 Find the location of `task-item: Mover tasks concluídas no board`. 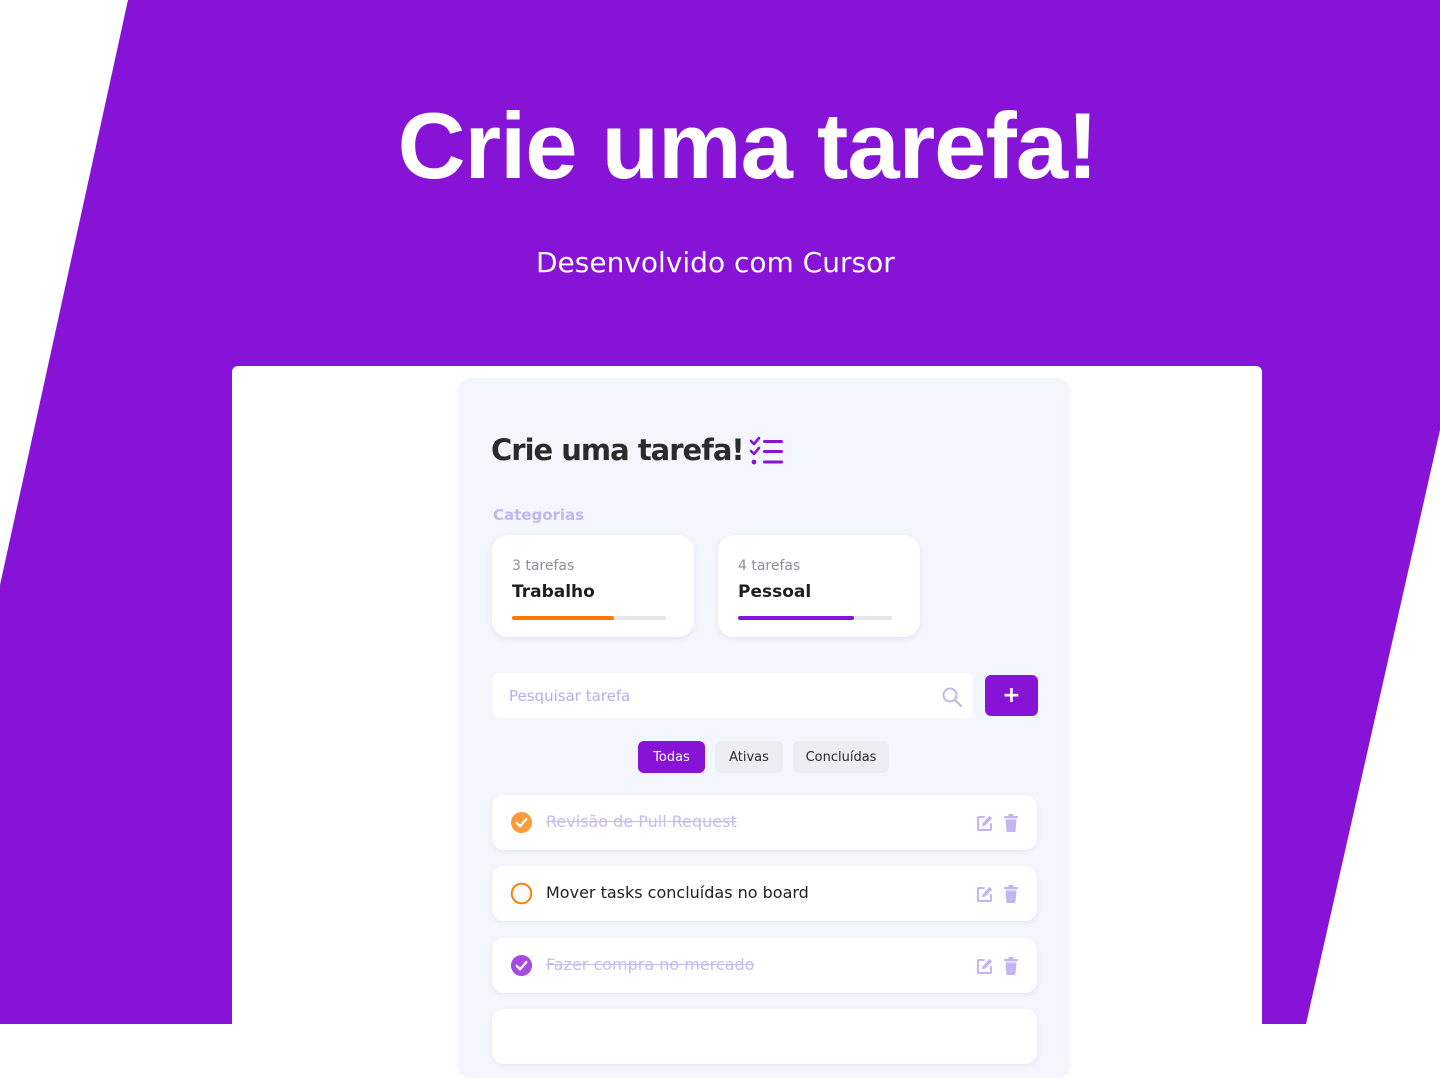

task-item: Mover tasks concluídas no board is located at coordinates (764, 893).